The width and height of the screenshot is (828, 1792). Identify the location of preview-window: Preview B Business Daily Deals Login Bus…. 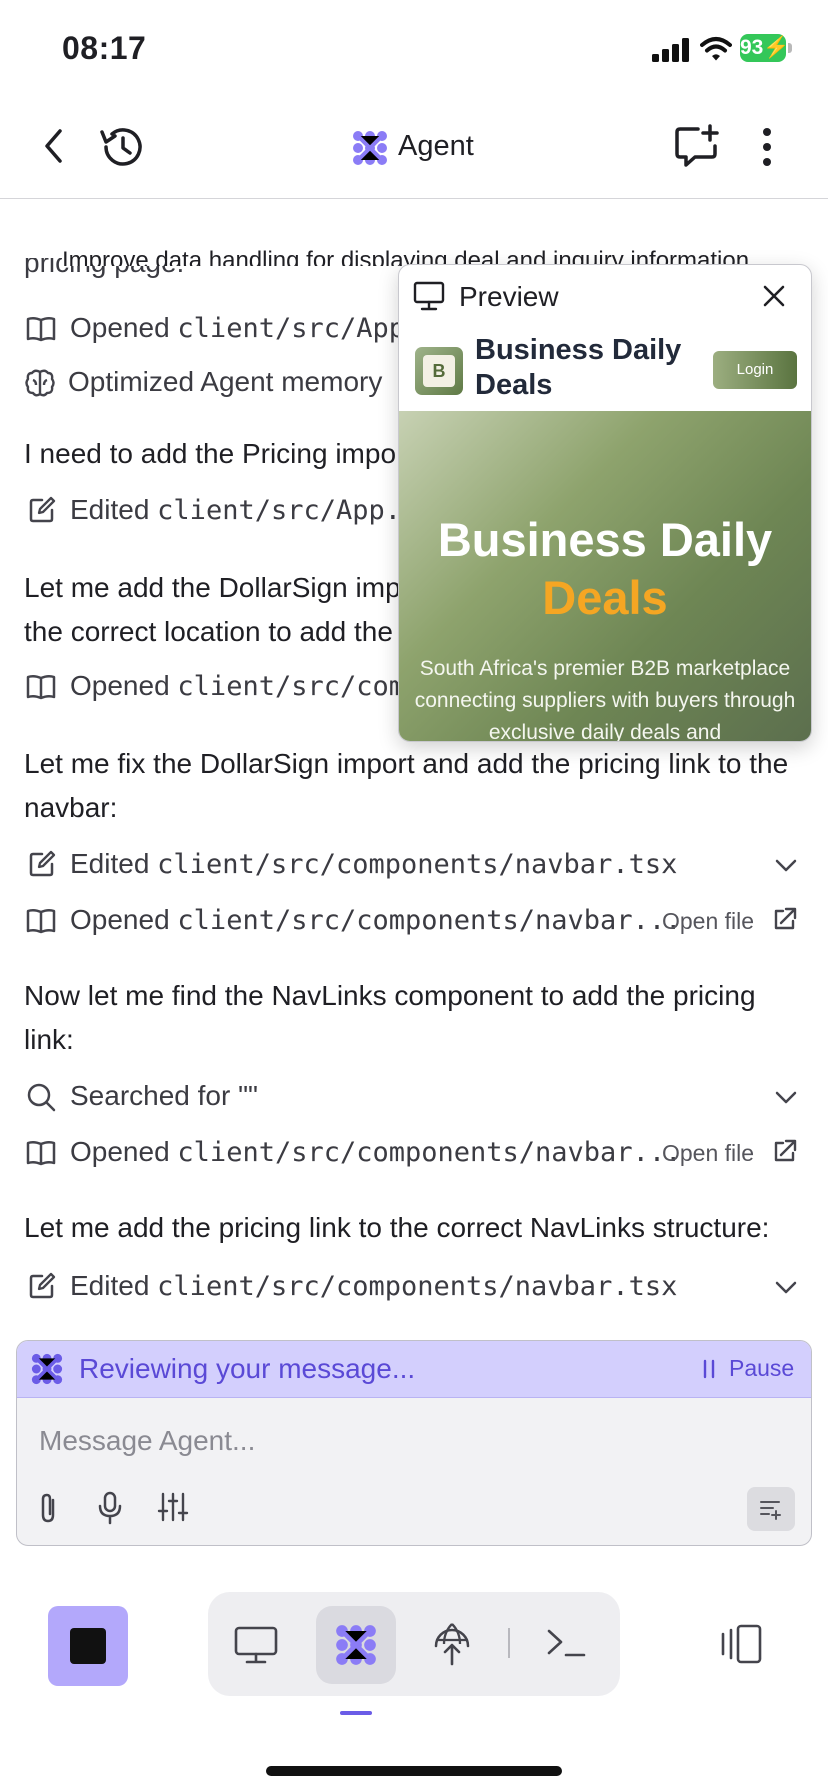
(605, 503).